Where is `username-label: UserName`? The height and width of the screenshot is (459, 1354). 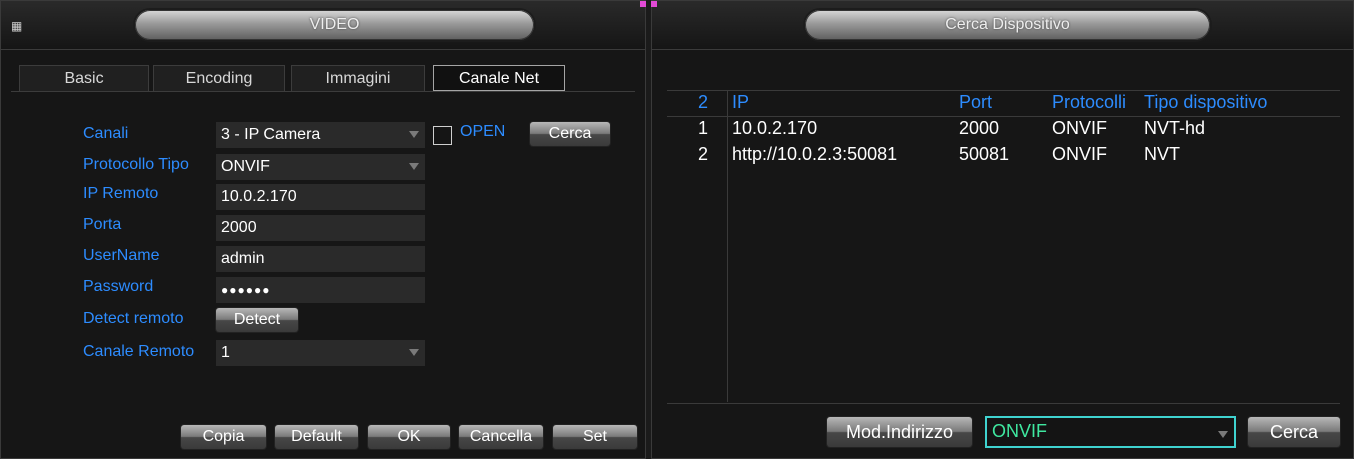
username-label: UserName is located at coordinates (121, 255).